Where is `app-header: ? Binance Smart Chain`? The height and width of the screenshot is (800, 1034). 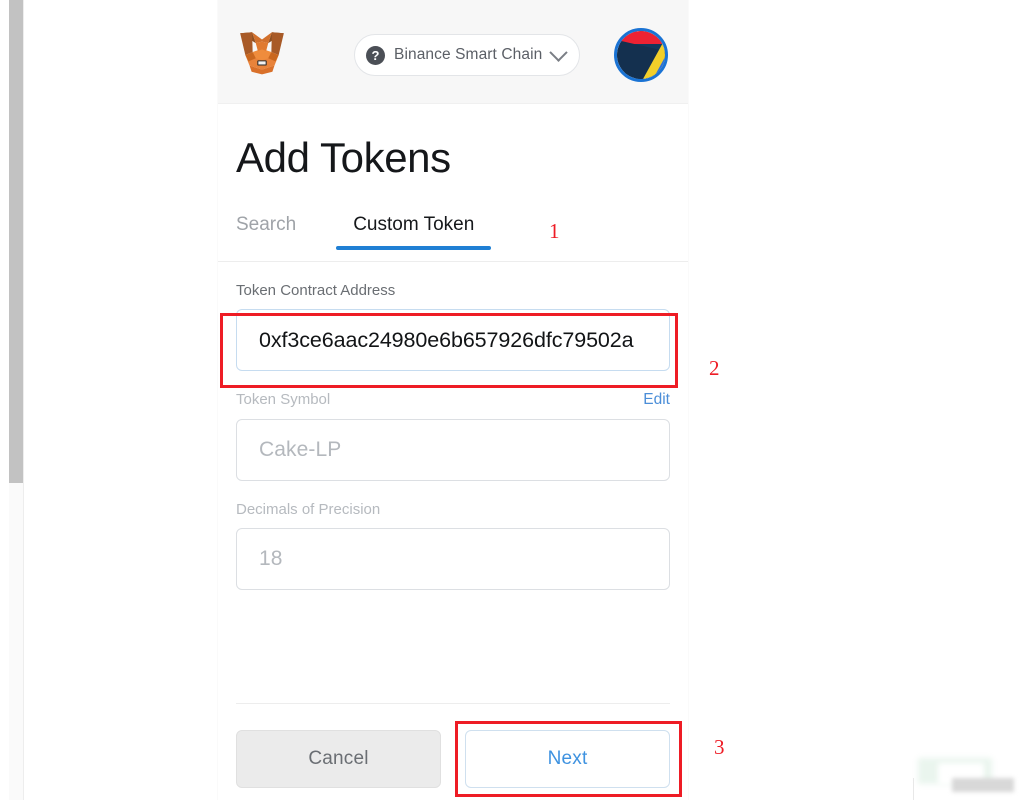 app-header: ? Binance Smart Chain is located at coordinates (453, 52).